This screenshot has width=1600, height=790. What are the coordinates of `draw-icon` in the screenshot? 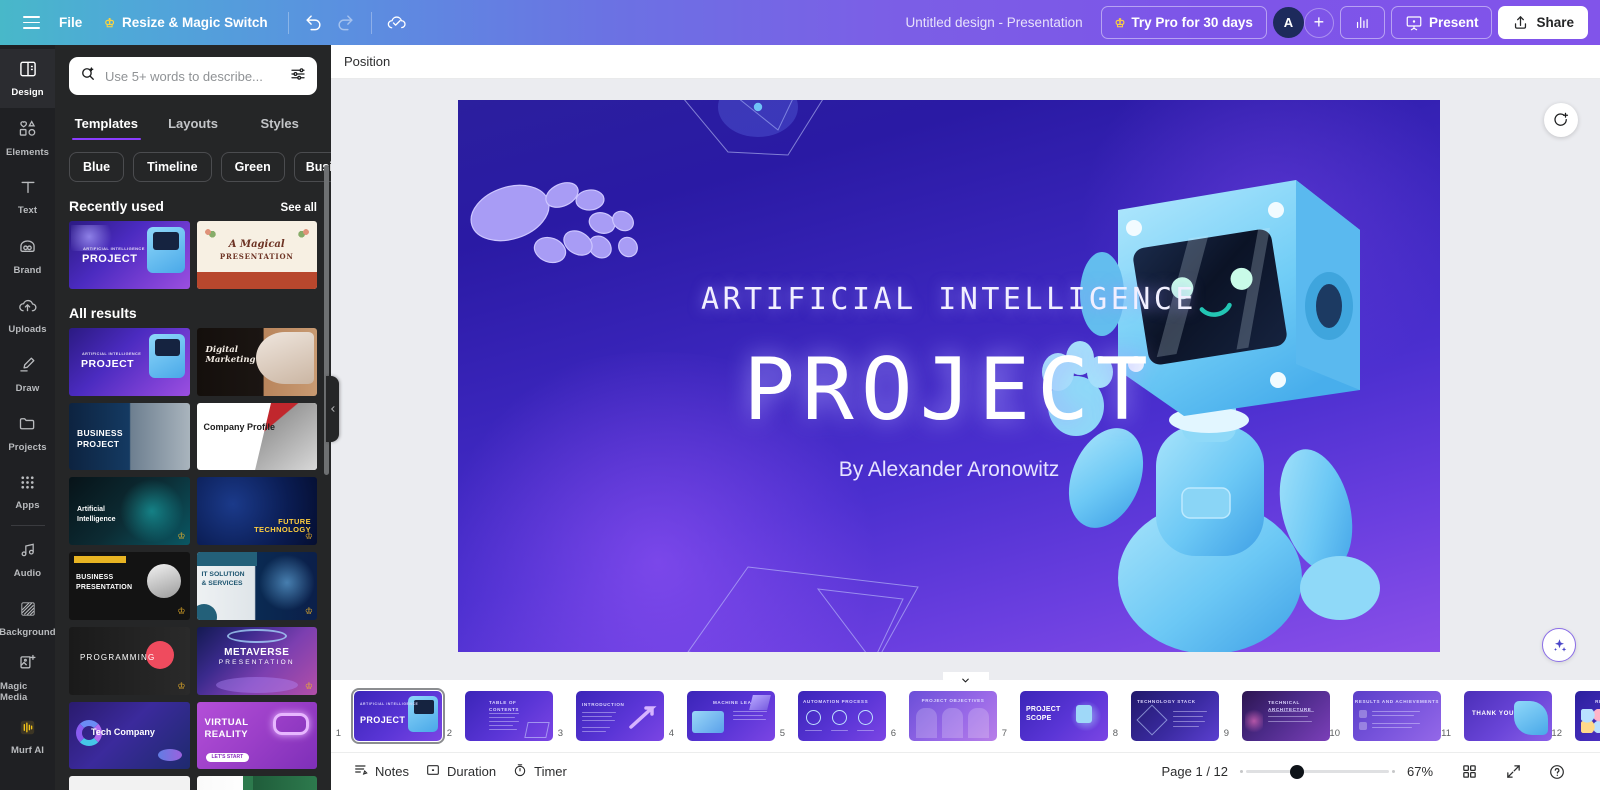 It's located at (27, 367).